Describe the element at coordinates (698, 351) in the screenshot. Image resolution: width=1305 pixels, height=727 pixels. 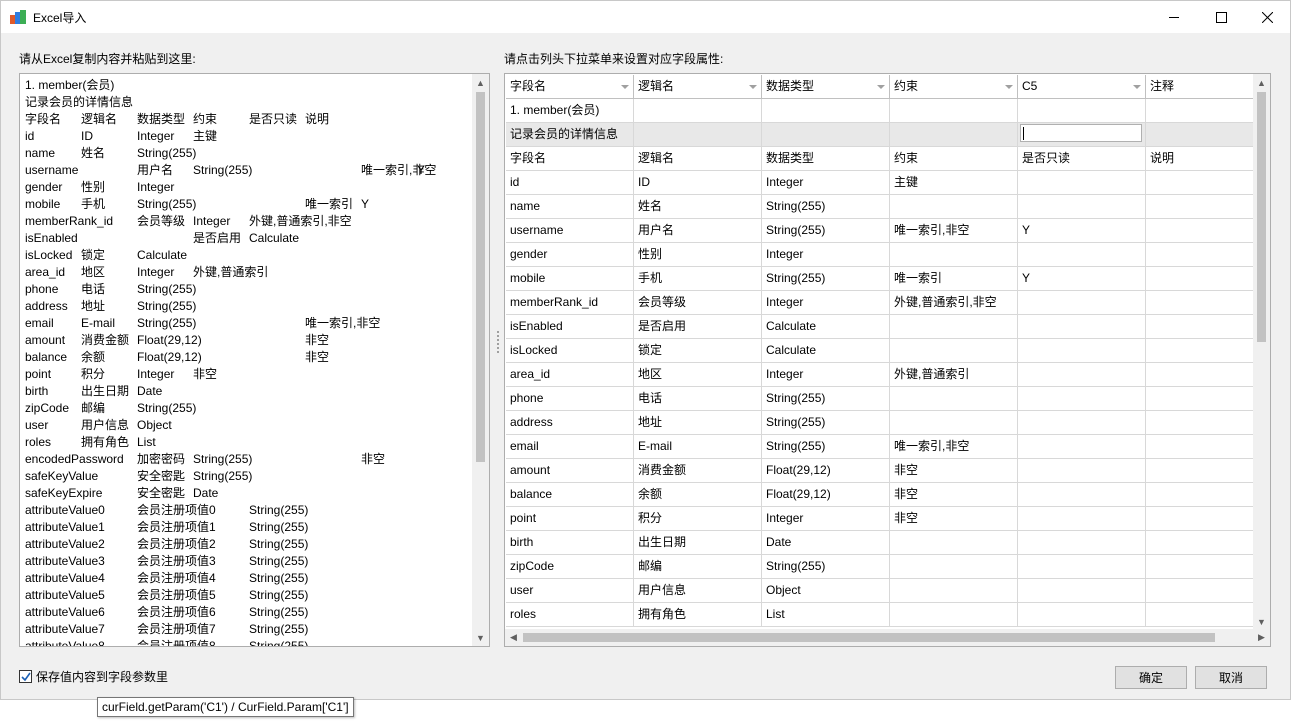
I see `grid-cell: 锁定` at that location.